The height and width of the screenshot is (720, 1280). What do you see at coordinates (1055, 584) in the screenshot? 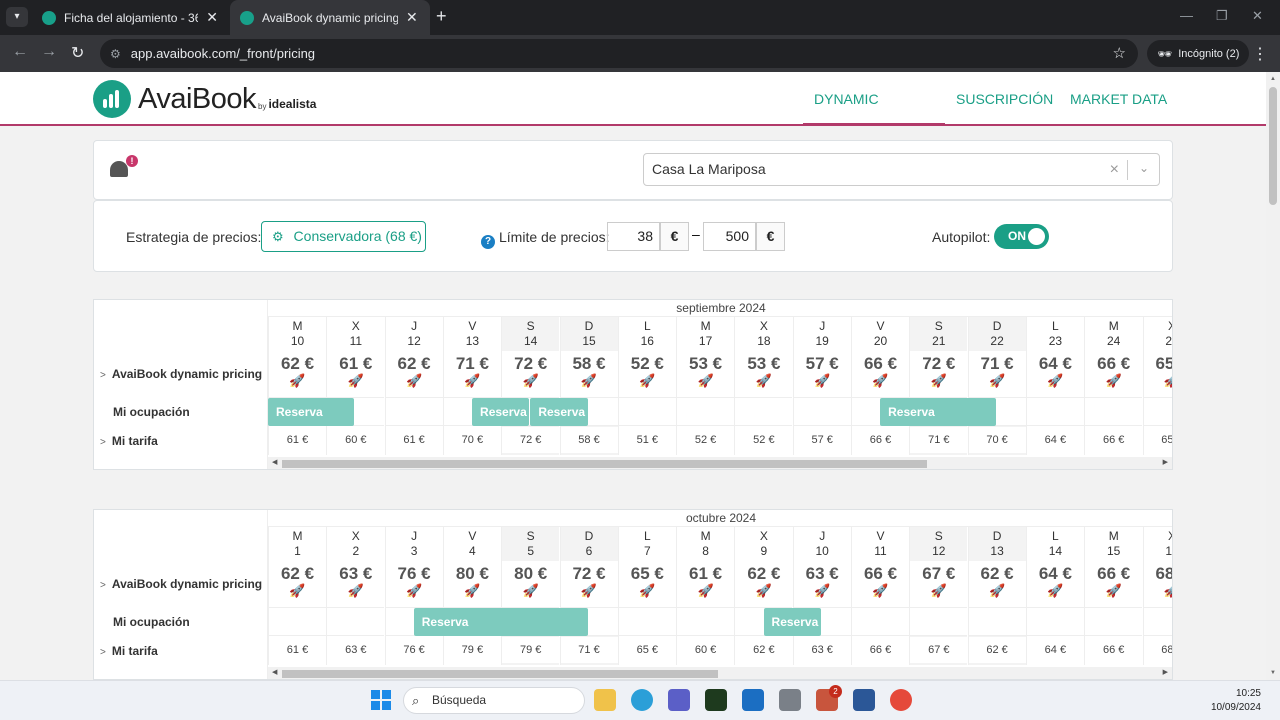
I see `dynamic-price-cell: 64 € 🚀` at bounding box center [1055, 584].